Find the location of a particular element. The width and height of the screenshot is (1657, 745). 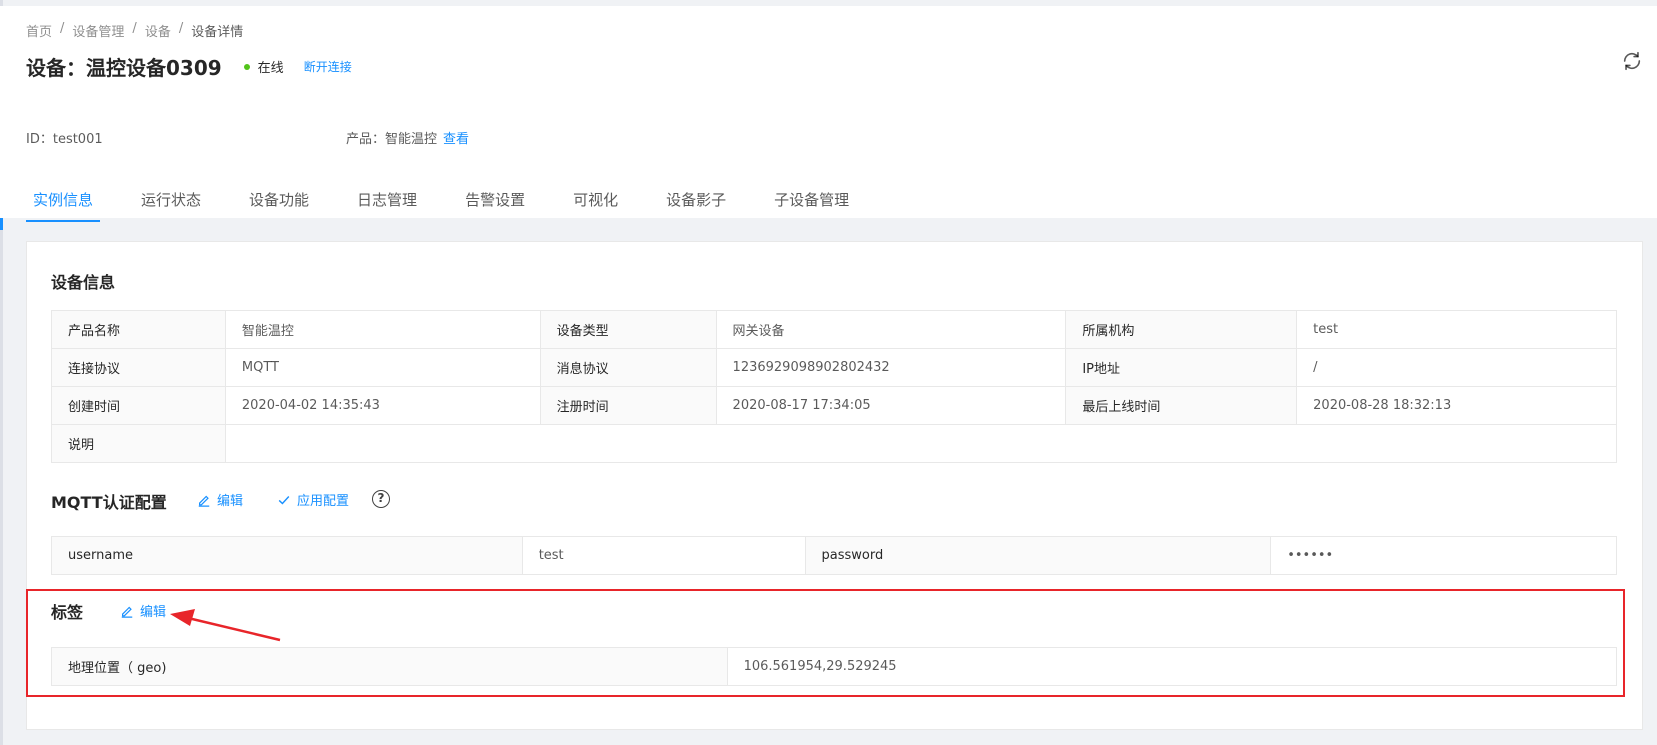

mqtt-edit-button: 编辑 is located at coordinates (220, 499).